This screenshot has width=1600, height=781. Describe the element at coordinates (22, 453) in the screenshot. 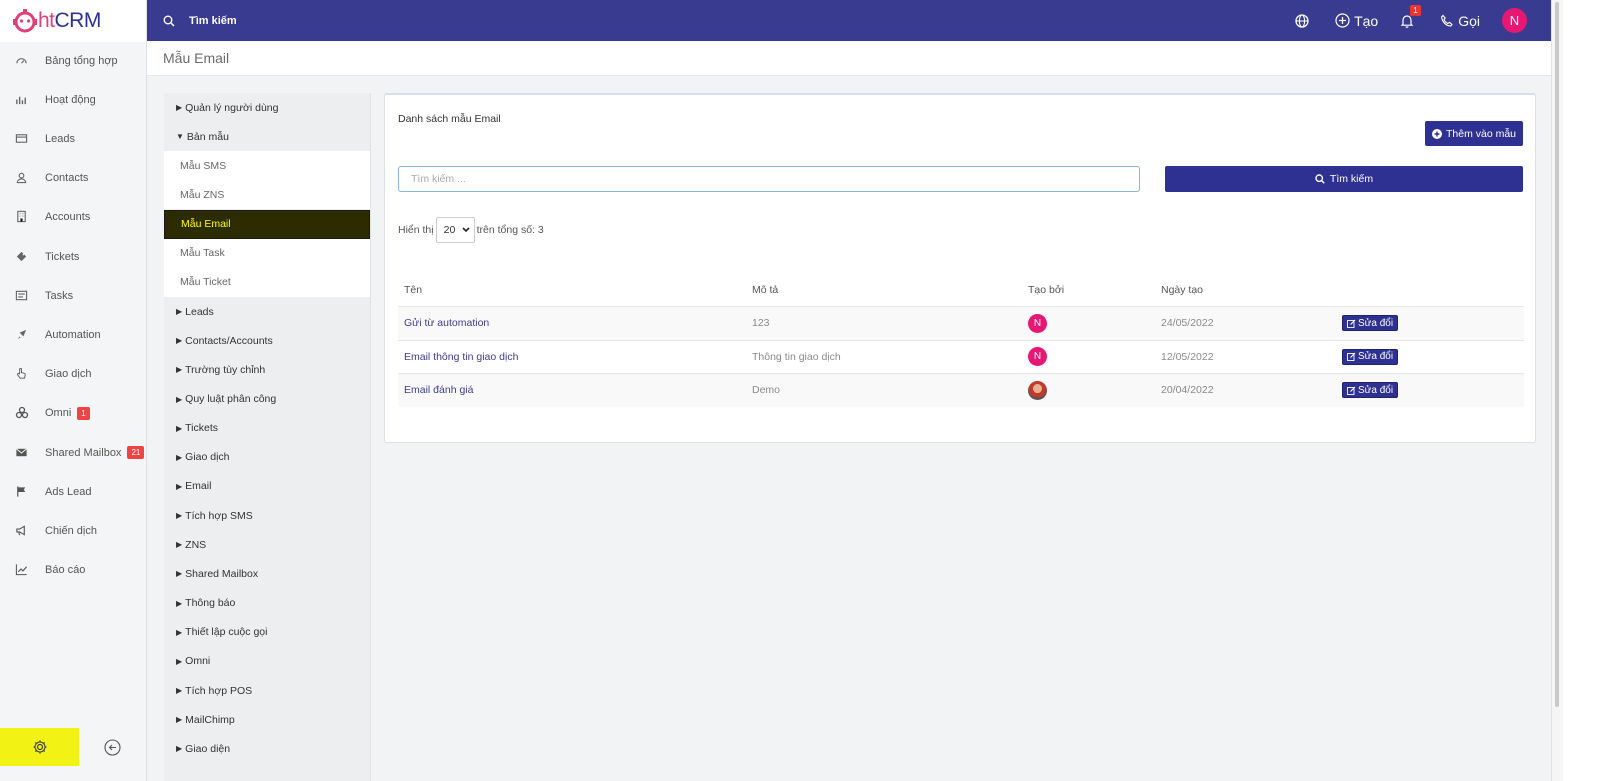

I see `envelope-icon` at that location.